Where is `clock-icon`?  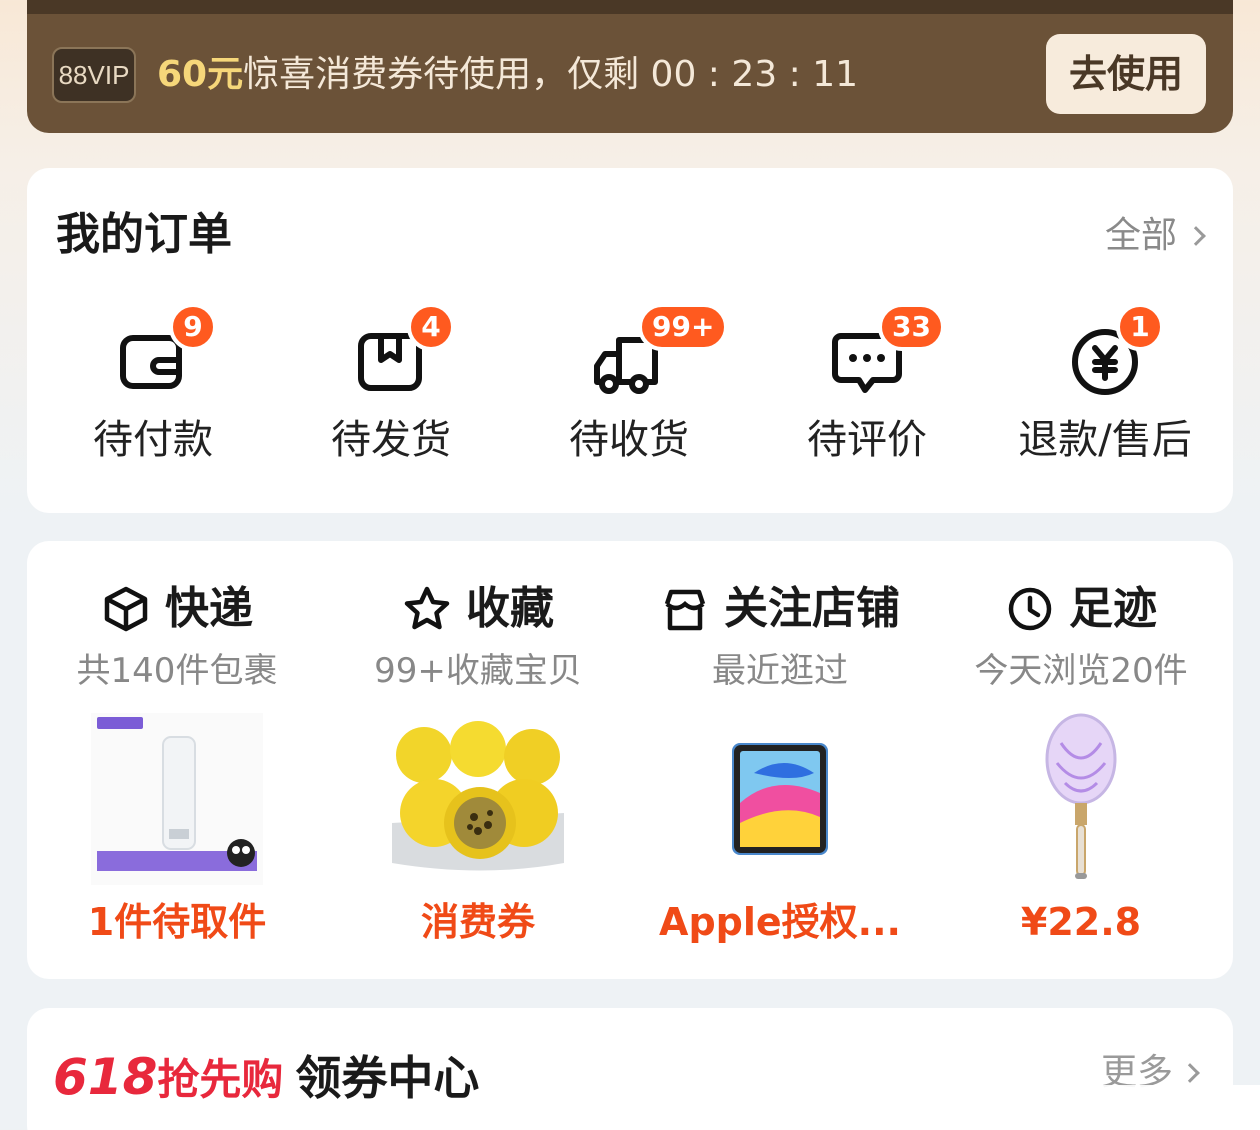
clock-icon is located at coordinates (1030, 609).